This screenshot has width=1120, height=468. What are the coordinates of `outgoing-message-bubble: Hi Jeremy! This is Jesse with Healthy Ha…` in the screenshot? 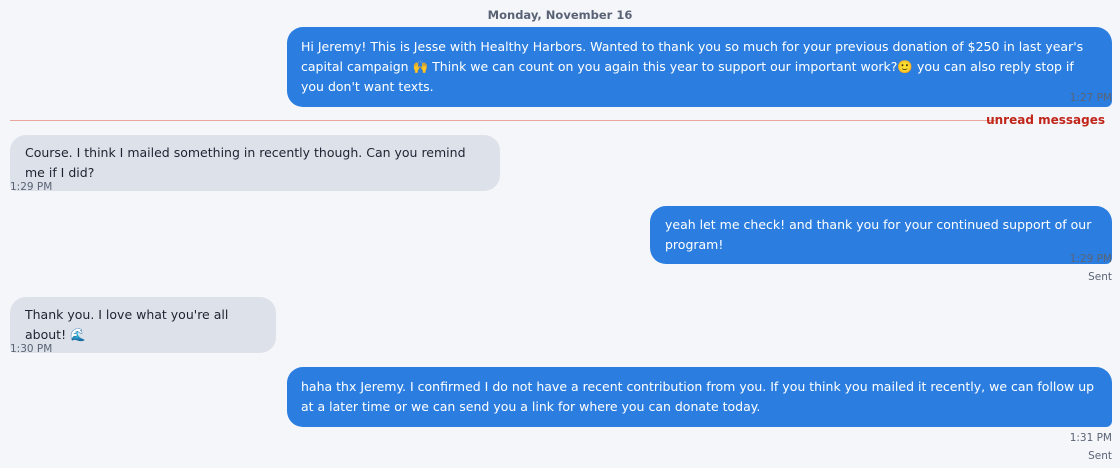 It's located at (699, 67).